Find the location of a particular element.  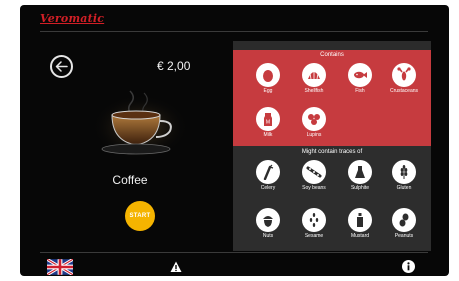

allergen-shellfish: Shellfish is located at coordinates (314, 81).